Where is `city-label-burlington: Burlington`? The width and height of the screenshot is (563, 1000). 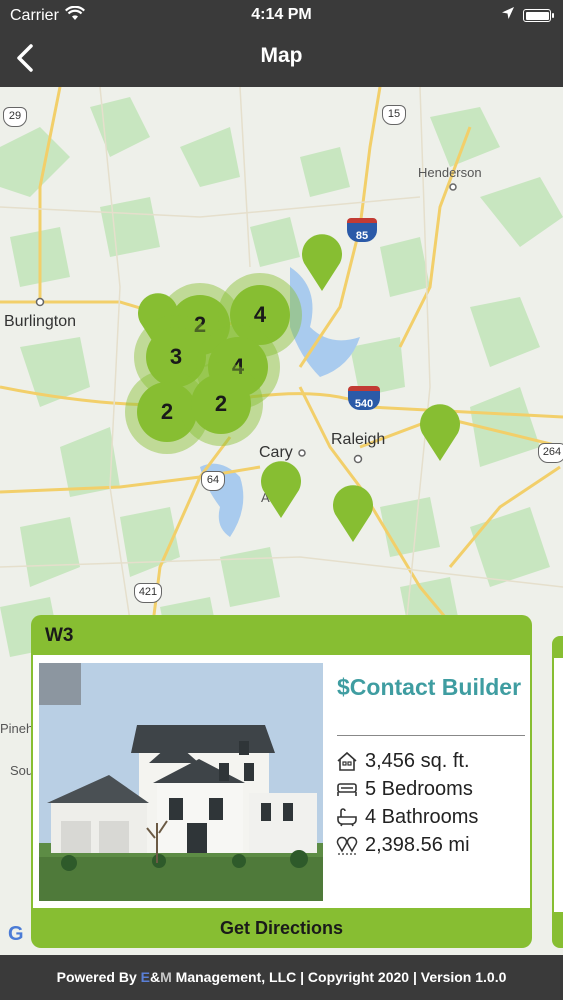 city-label-burlington: Burlington is located at coordinates (40, 321).